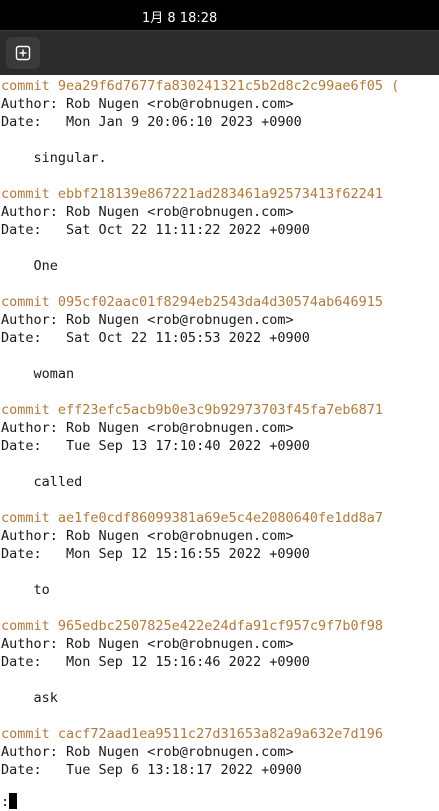 This screenshot has height=811, width=439. What do you see at coordinates (25, 590) in the screenshot?
I see `commit-message-line: to` at bounding box center [25, 590].